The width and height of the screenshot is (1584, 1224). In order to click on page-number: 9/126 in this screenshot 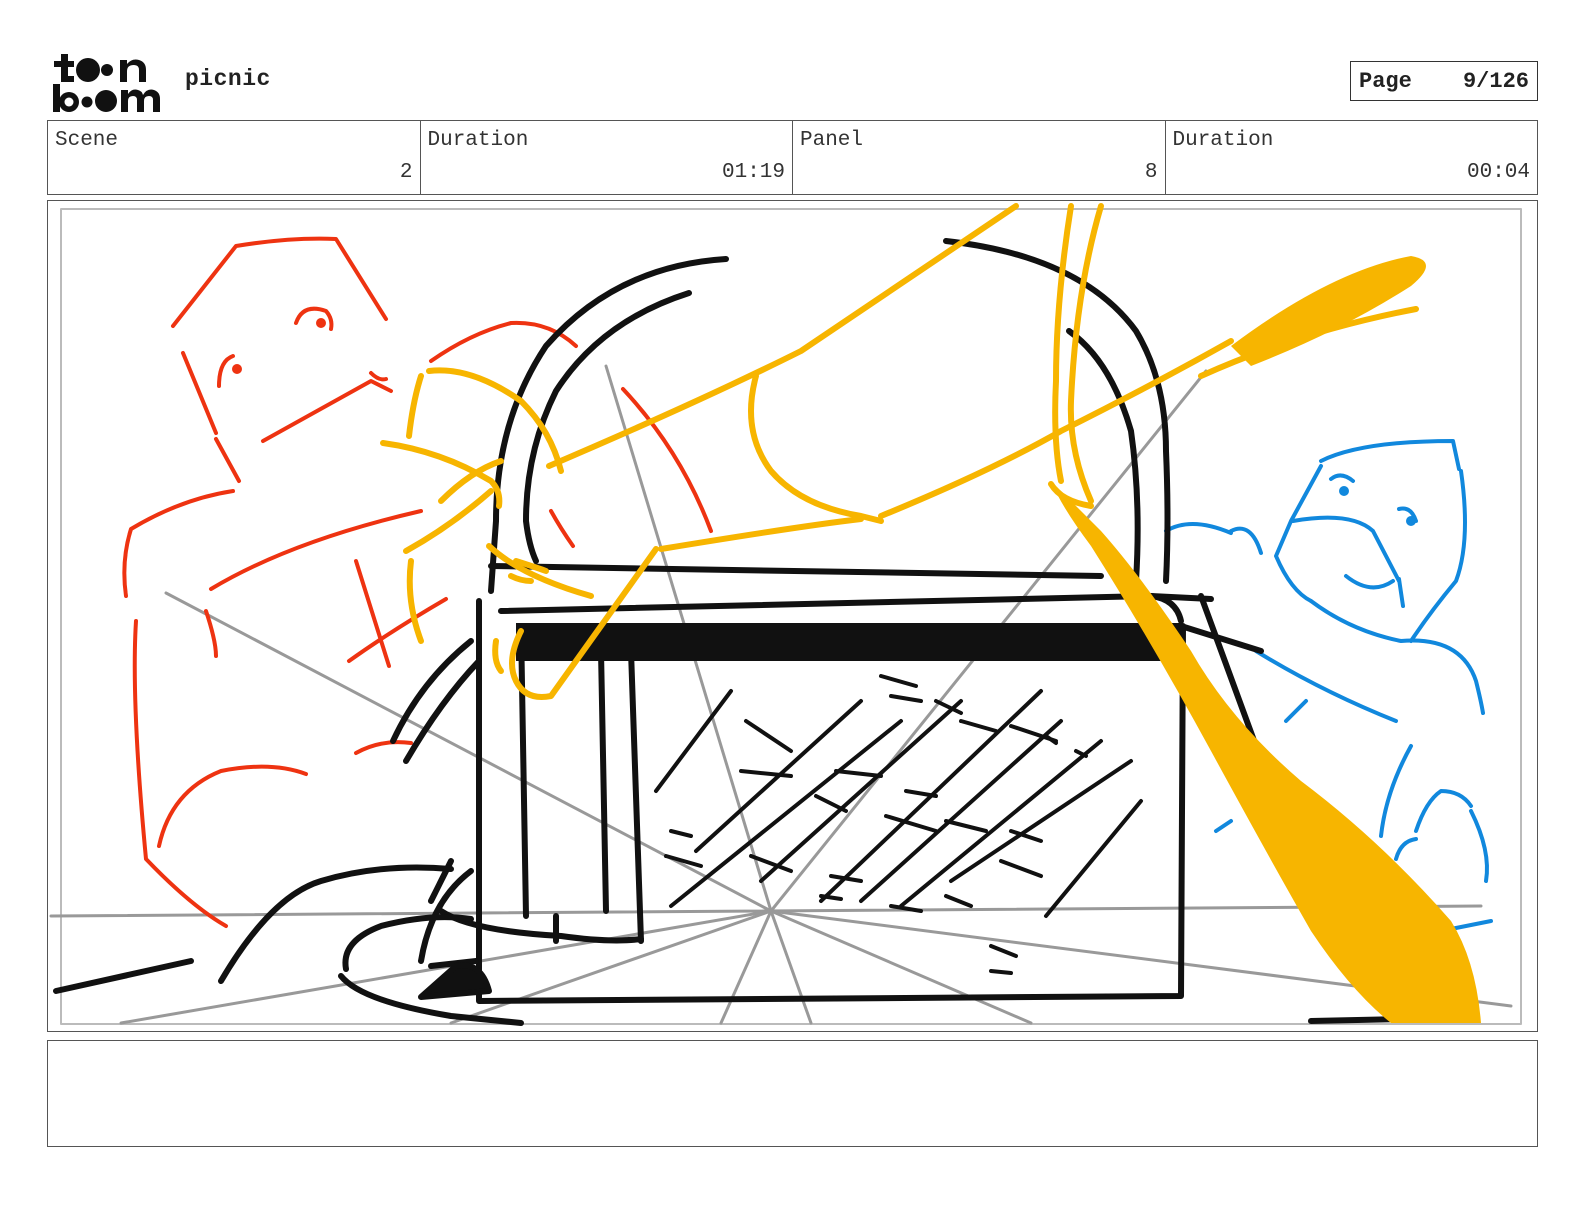, I will do `click(1495, 81)`.